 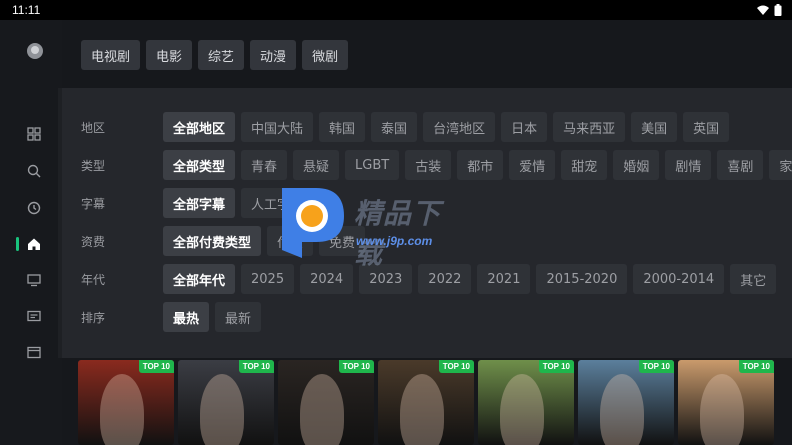 What do you see at coordinates (199, 203) in the screenshot?
I see `filter-option: 全部字幕` at bounding box center [199, 203].